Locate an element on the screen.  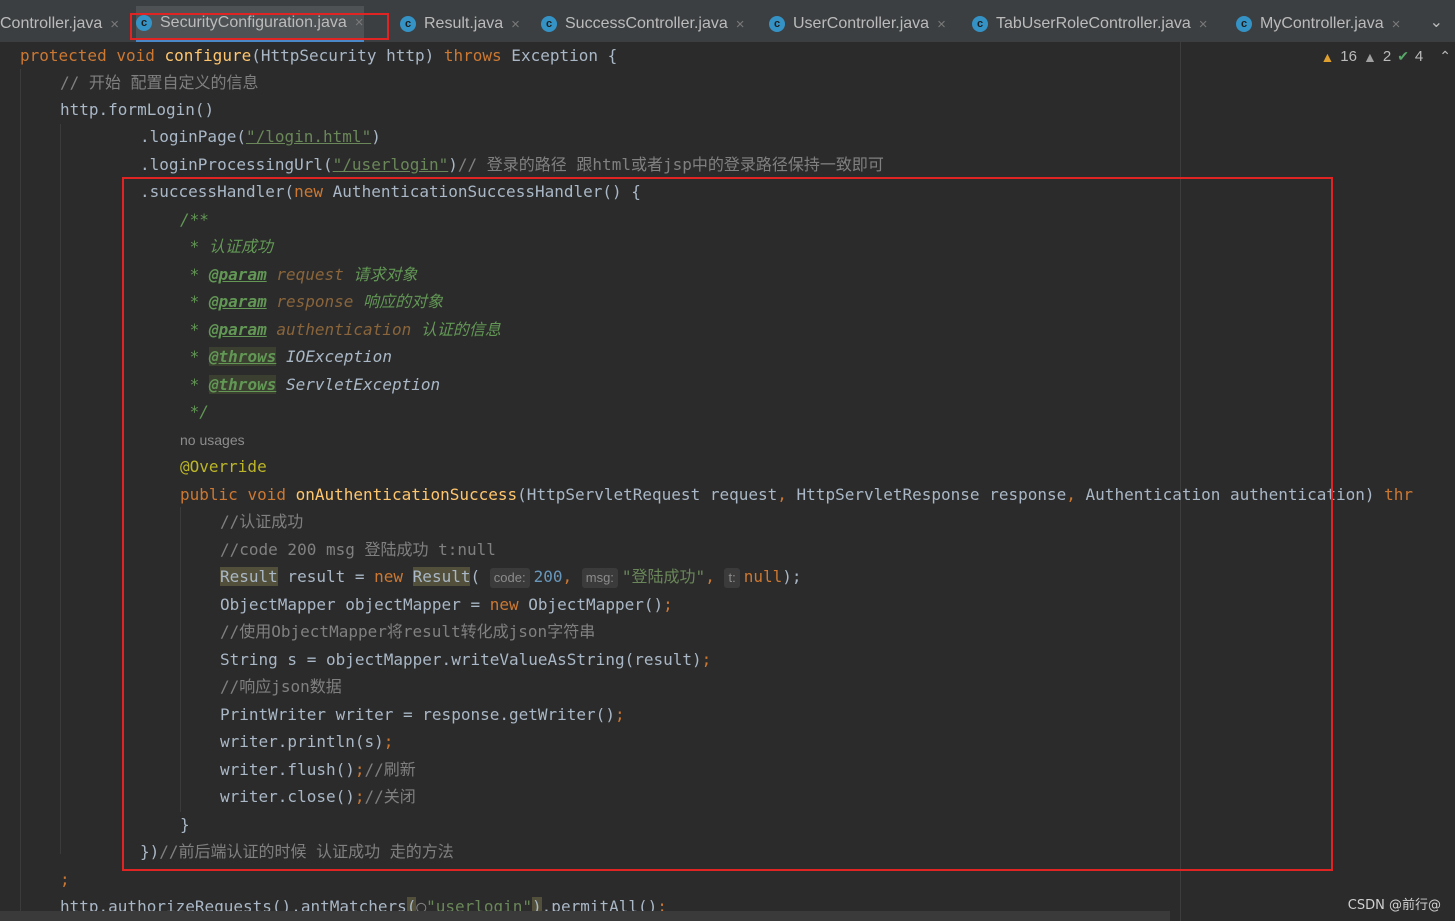
tab-controller: Controller.java × is located at coordinates (59, 24).